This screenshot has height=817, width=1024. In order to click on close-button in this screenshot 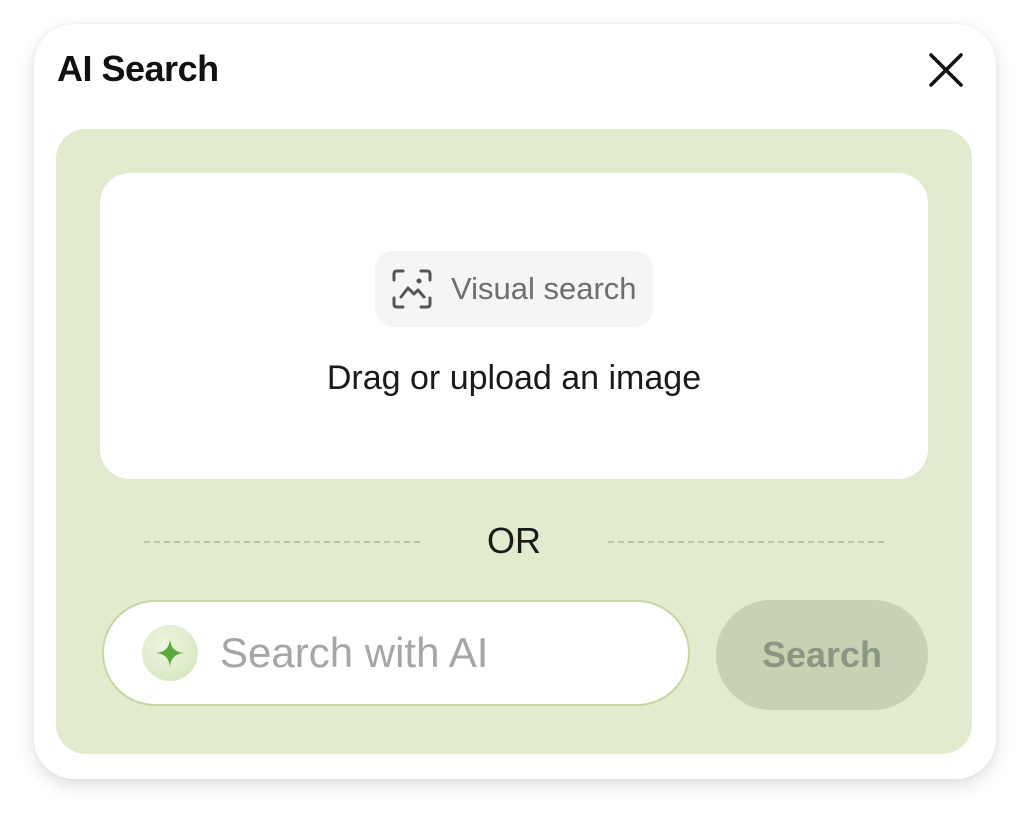, I will do `click(946, 70)`.